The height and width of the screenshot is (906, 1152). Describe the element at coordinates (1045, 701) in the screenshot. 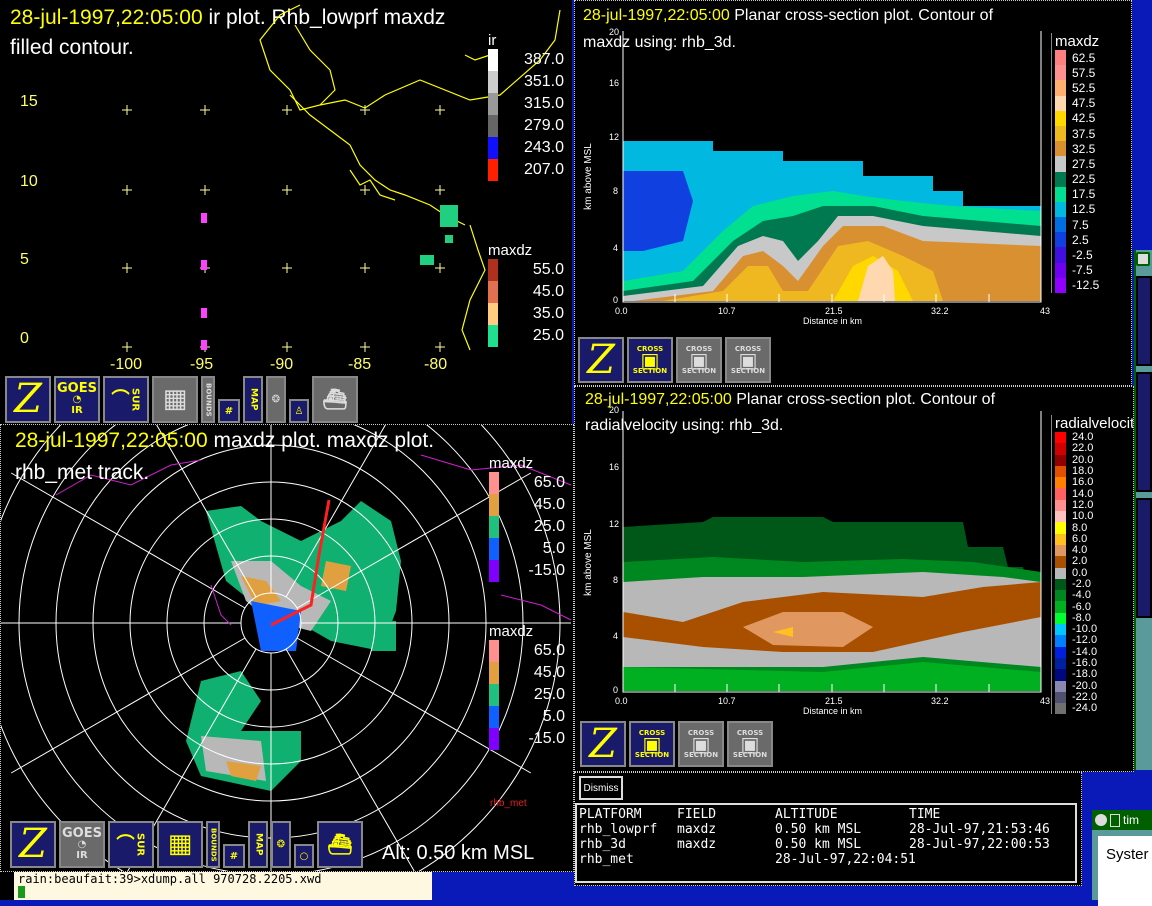

I see `x-tick: 43` at that location.